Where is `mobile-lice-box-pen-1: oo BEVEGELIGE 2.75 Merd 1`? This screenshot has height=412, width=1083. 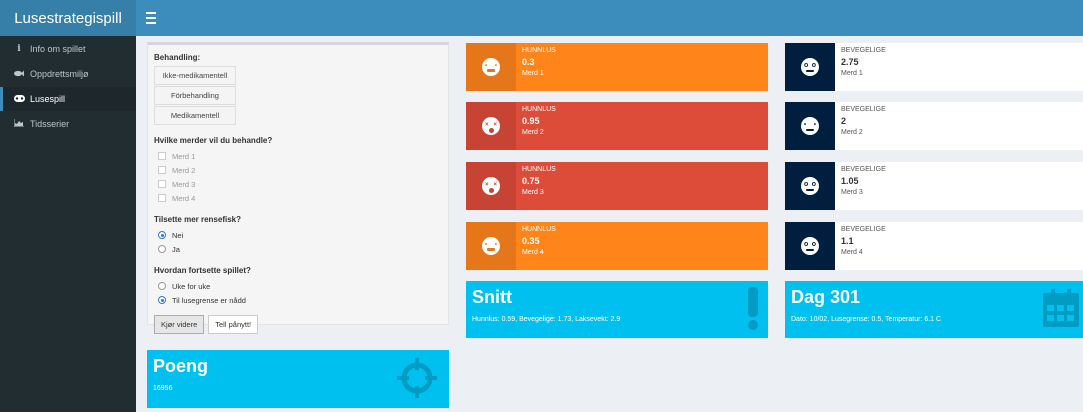
mobile-lice-box-pen-1: oo BEVEGELIGE 2.75 Merd 1 is located at coordinates (934, 67).